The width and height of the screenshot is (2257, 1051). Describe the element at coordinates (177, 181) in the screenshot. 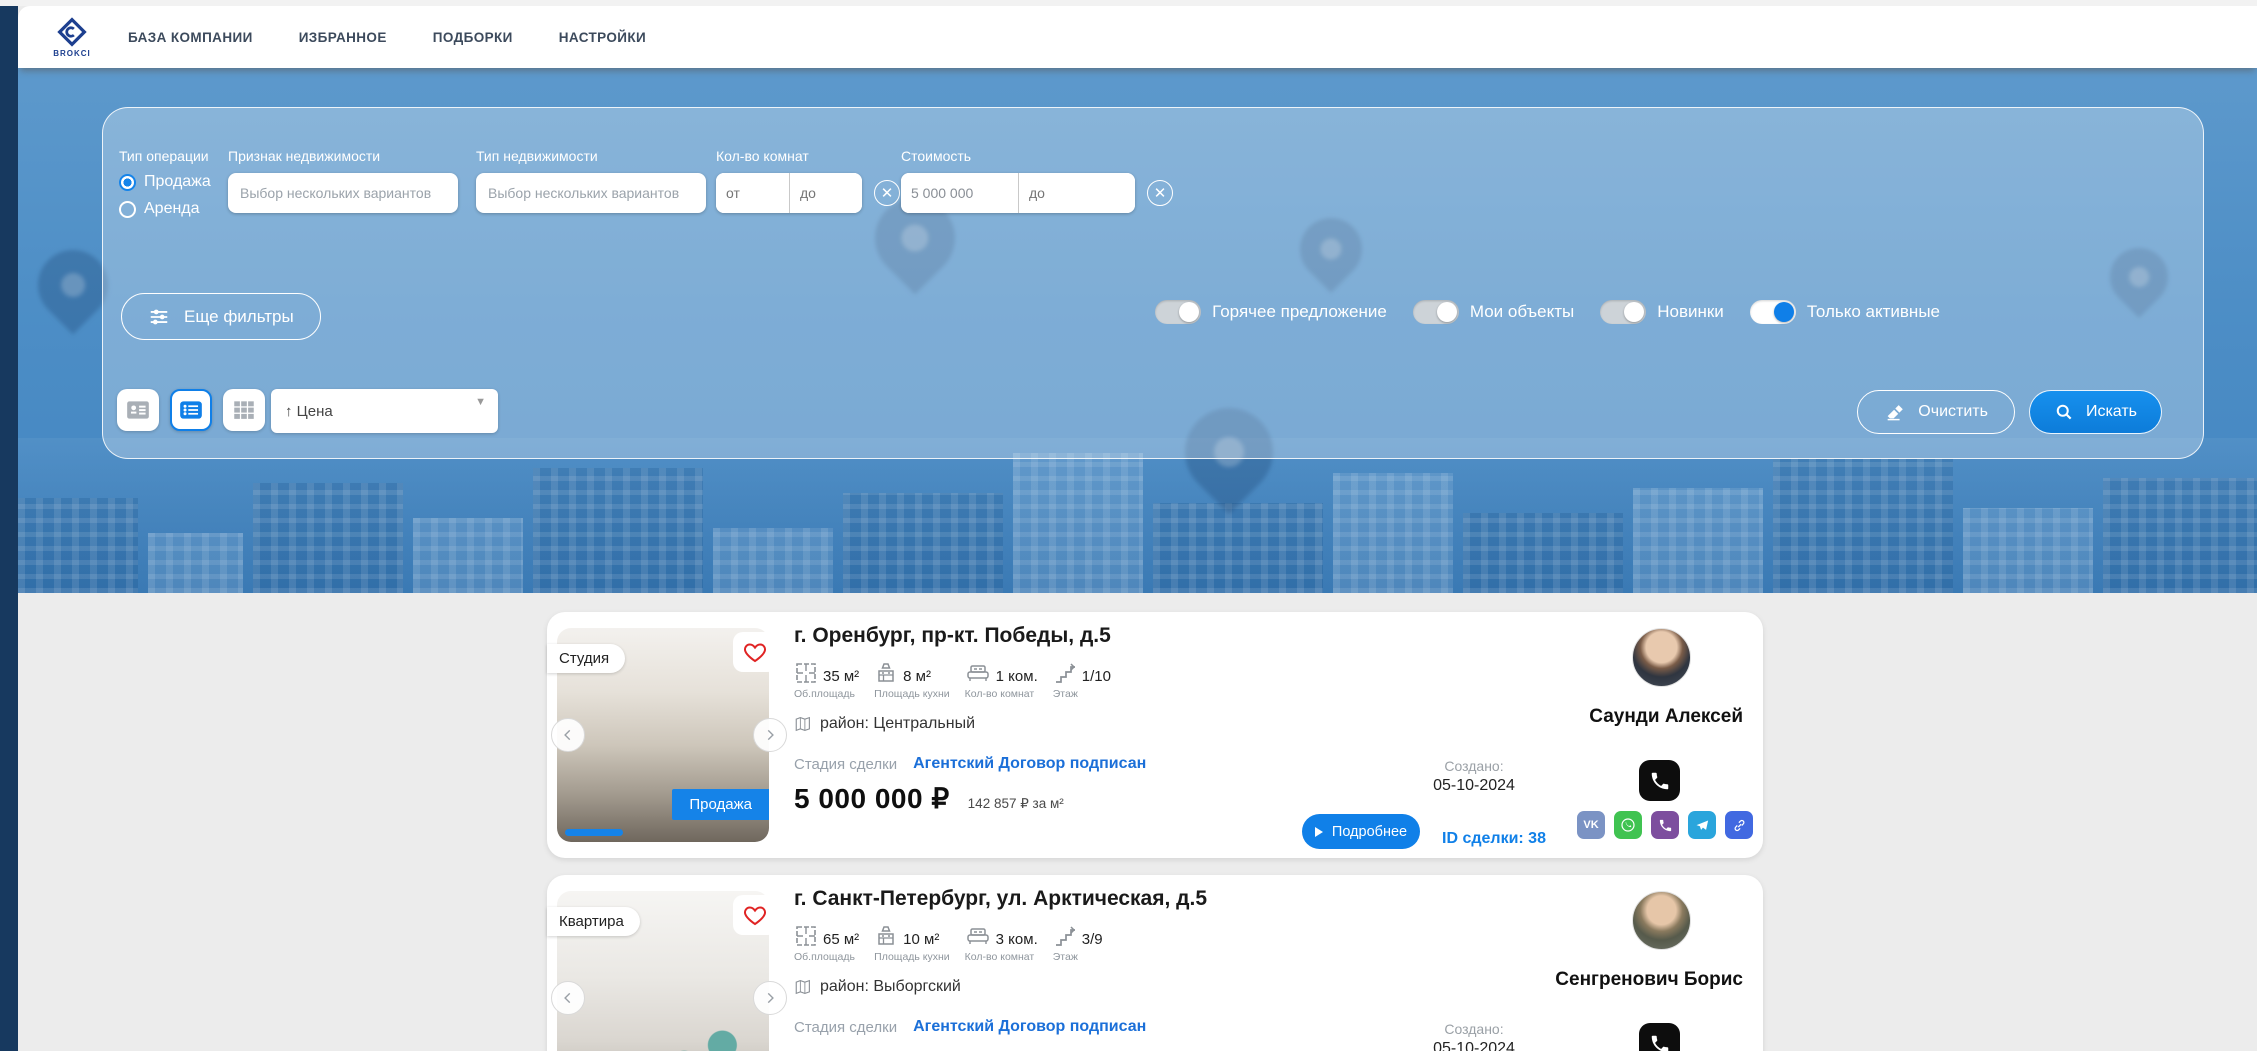

I see `radio-sale-label: Продажа` at that location.